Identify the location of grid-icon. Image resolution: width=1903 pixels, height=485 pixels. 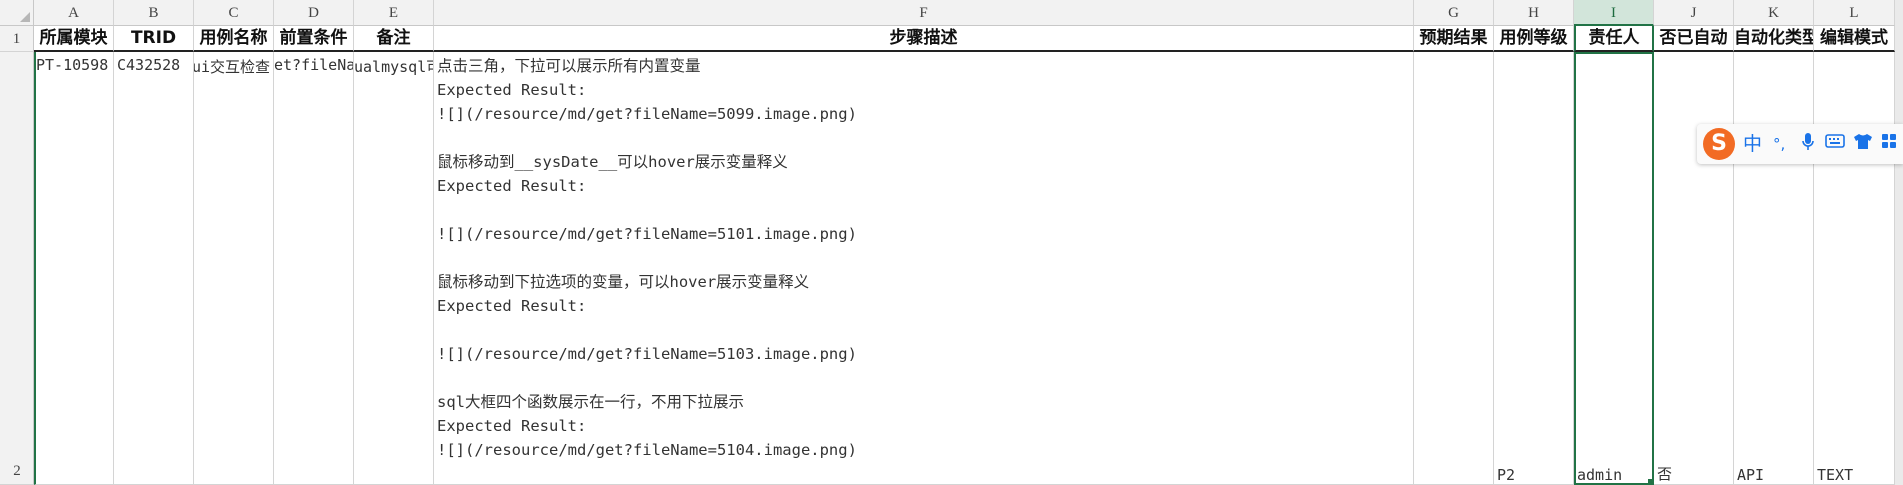
(1889, 144).